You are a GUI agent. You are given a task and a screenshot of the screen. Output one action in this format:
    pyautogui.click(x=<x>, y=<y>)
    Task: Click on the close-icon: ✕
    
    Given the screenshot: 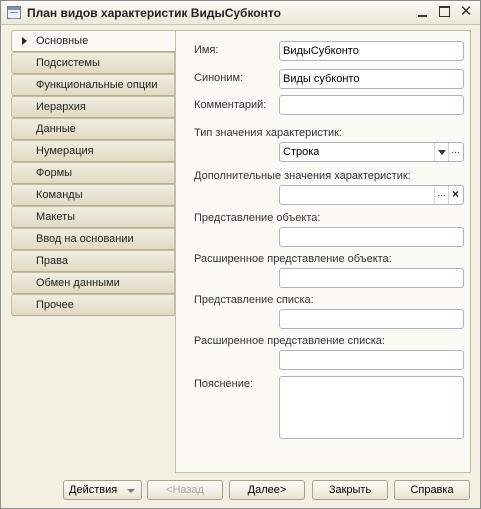 What is the action you would take?
    pyautogui.click(x=466, y=12)
    